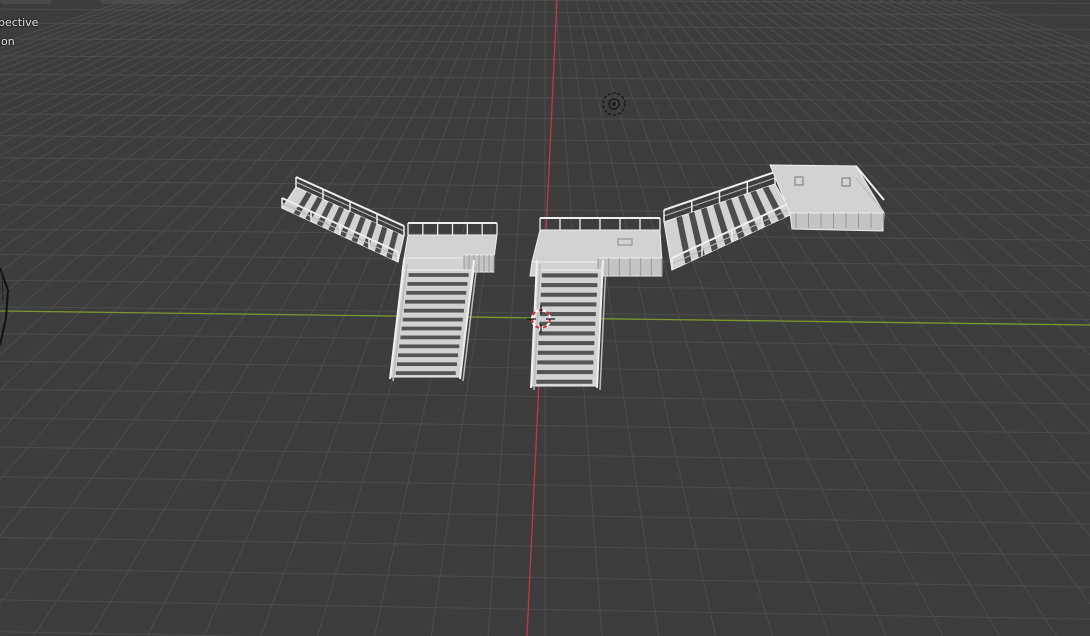 This screenshot has height=636, width=1090. What do you see at coordinates (7, 41) in the screenshot?
I see `collection-name-label: ion` at bounding box center [7, 41].